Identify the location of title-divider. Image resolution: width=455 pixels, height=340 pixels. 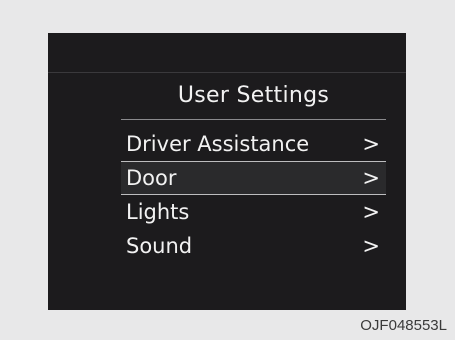
(253, 119).